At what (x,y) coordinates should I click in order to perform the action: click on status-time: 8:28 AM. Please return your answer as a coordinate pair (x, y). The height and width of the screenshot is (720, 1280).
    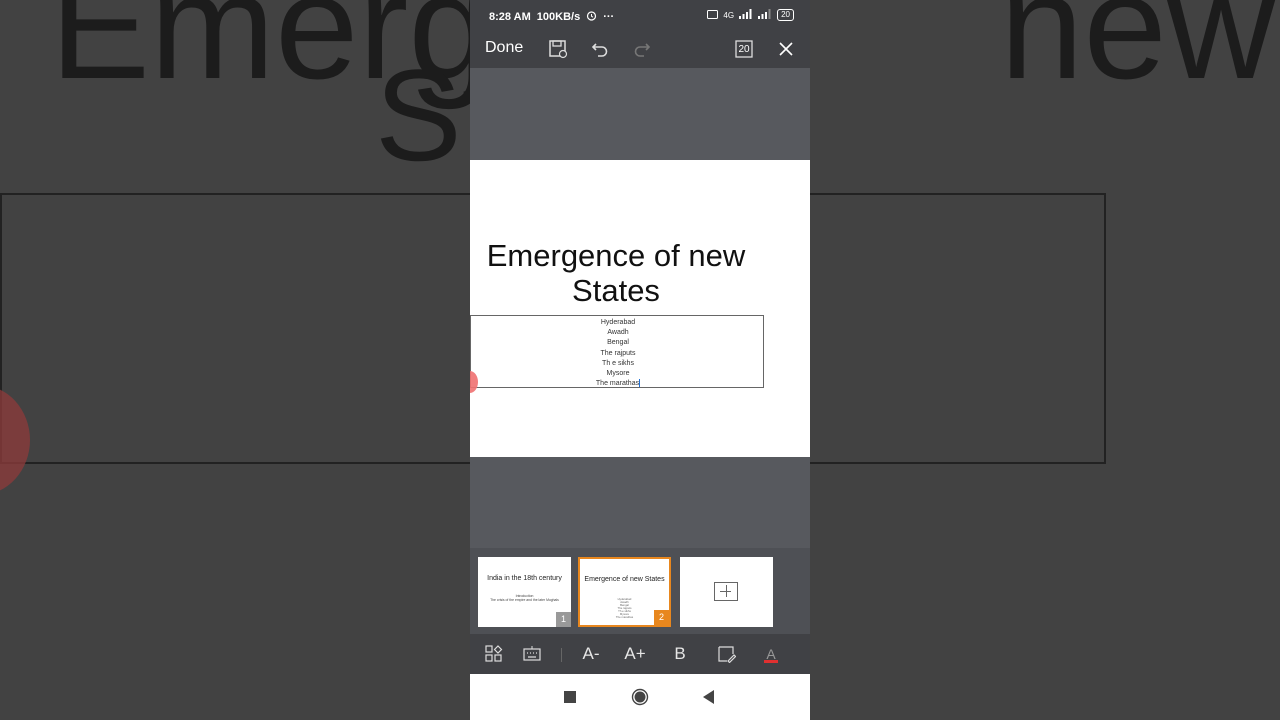
    Looking at the image, I should click on (510, 17).